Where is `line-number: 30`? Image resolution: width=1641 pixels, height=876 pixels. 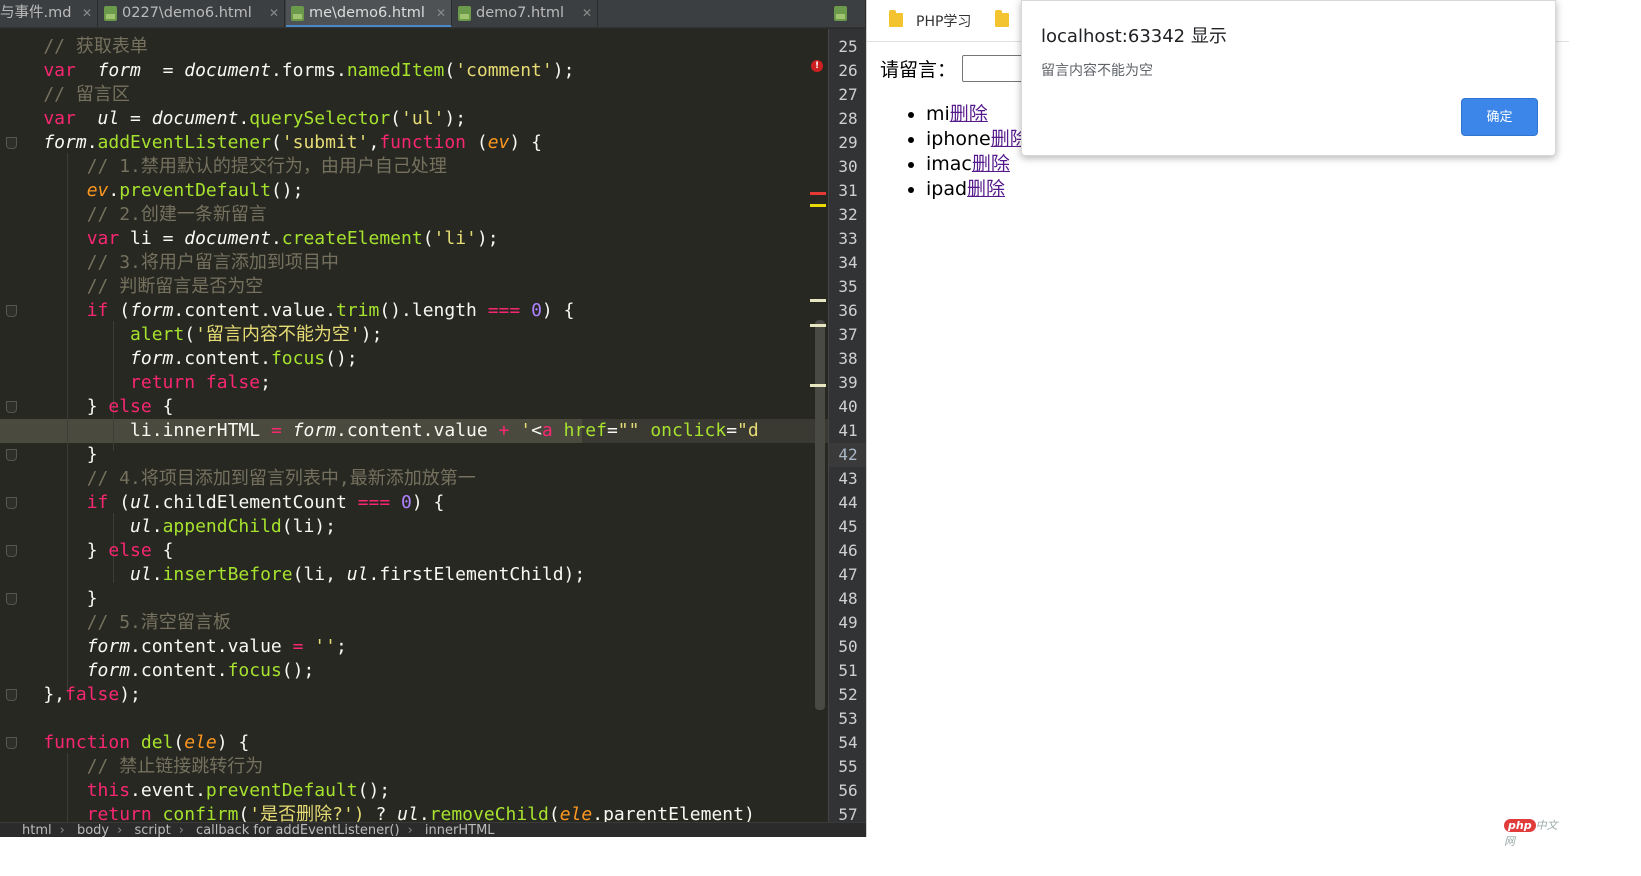 line-number: 30 is located at coordinates (848, 166).